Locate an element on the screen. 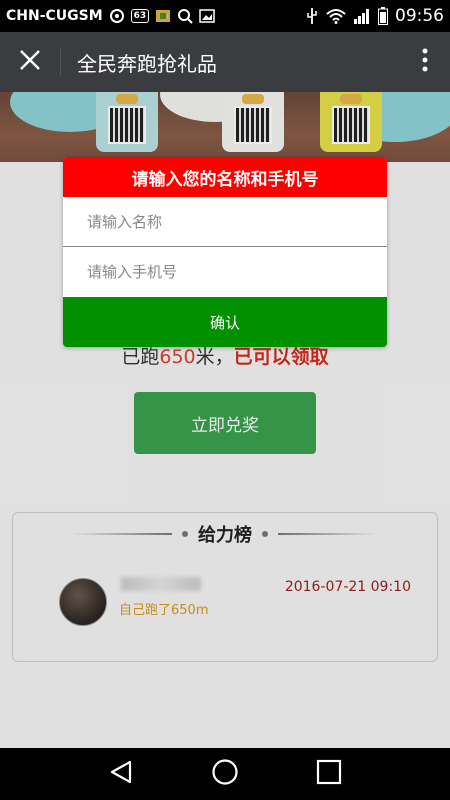  signal-icon is located at coordinates (362, 16).